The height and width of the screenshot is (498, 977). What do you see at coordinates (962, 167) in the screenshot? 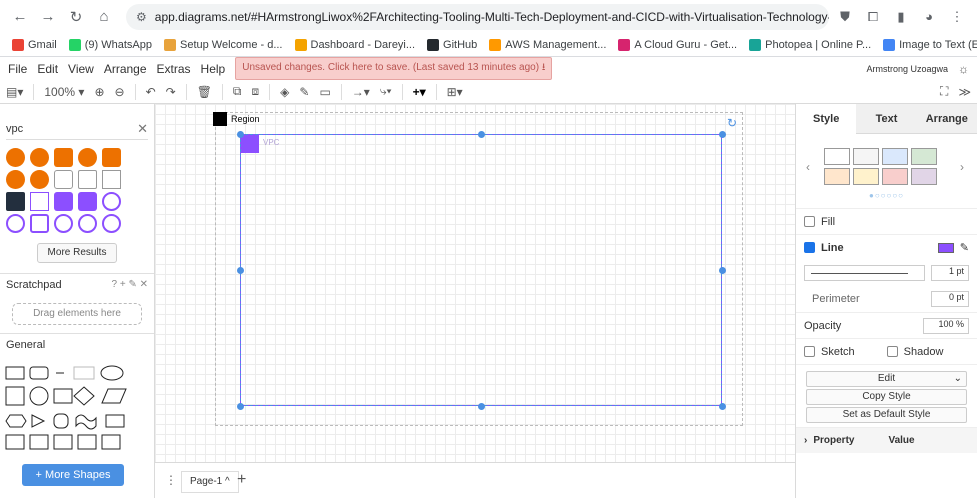
I see `chevron-right-icon: ›` at bounding box center [962, 167].